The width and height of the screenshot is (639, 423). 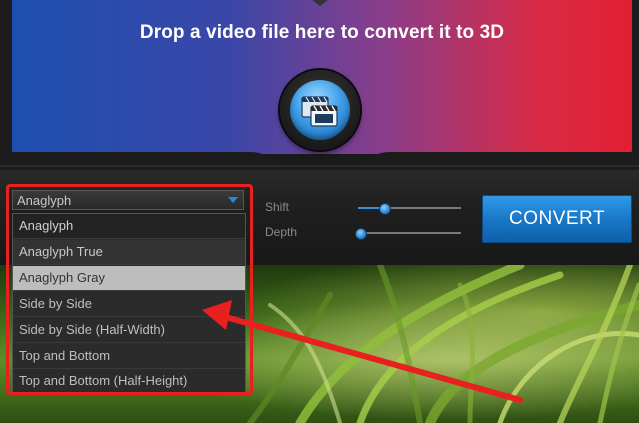 What do you see at coordinates (385, 209) in the screenshot?
I see `shift-slider-thumb` at bounding box center [385, 209].